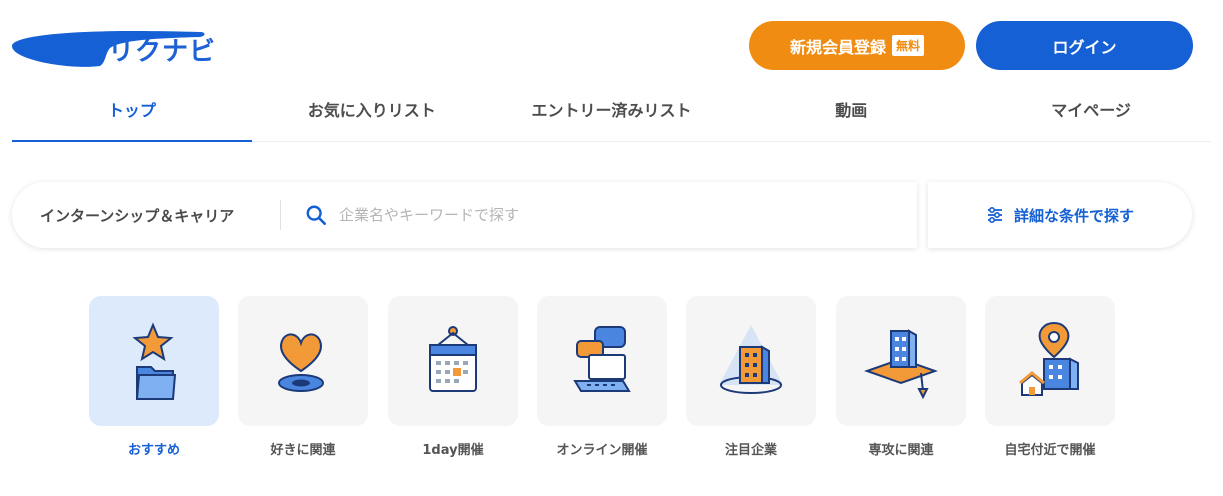 This screenshot has width=1223, height=496. Describe the element at coordinates (280, 215) in the screenshot. I see `divider` at that location.